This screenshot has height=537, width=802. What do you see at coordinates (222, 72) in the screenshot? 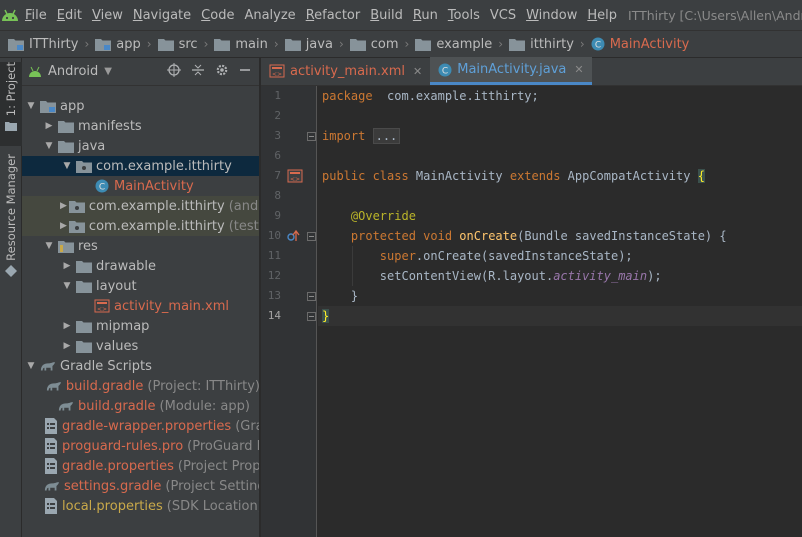
I see `gear-icon` at bounding box center [222, 72].